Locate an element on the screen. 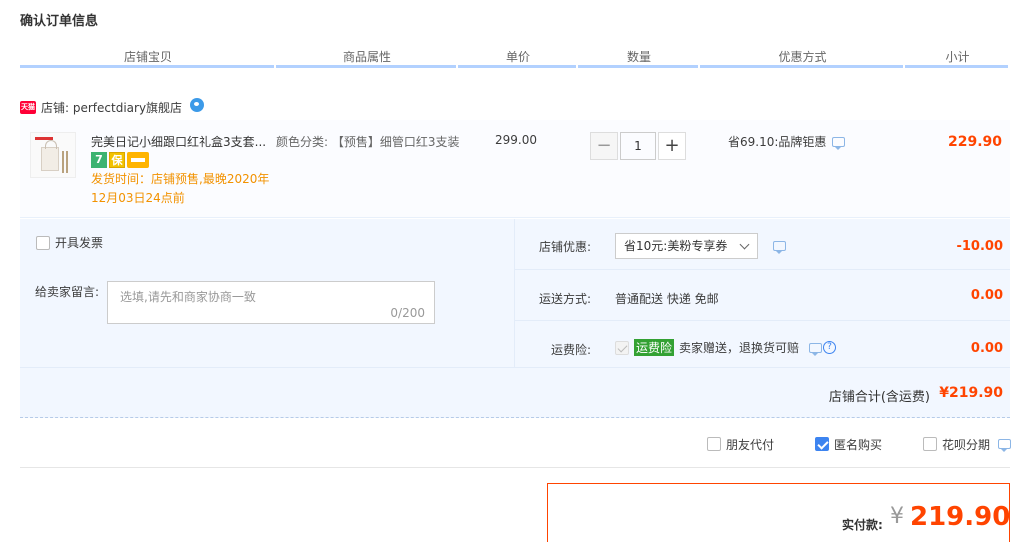 The height and width of the screenshot is (542, 1021). help-icon: ? is located at coordinates (830, 347).